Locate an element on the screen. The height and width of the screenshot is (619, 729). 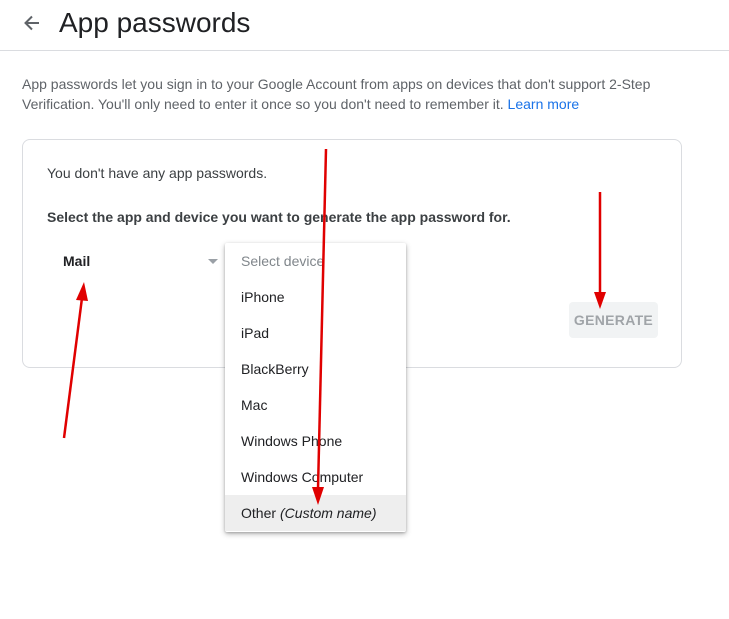
device-option-other: Other (Custom name) is located at coordinates (315, 513).